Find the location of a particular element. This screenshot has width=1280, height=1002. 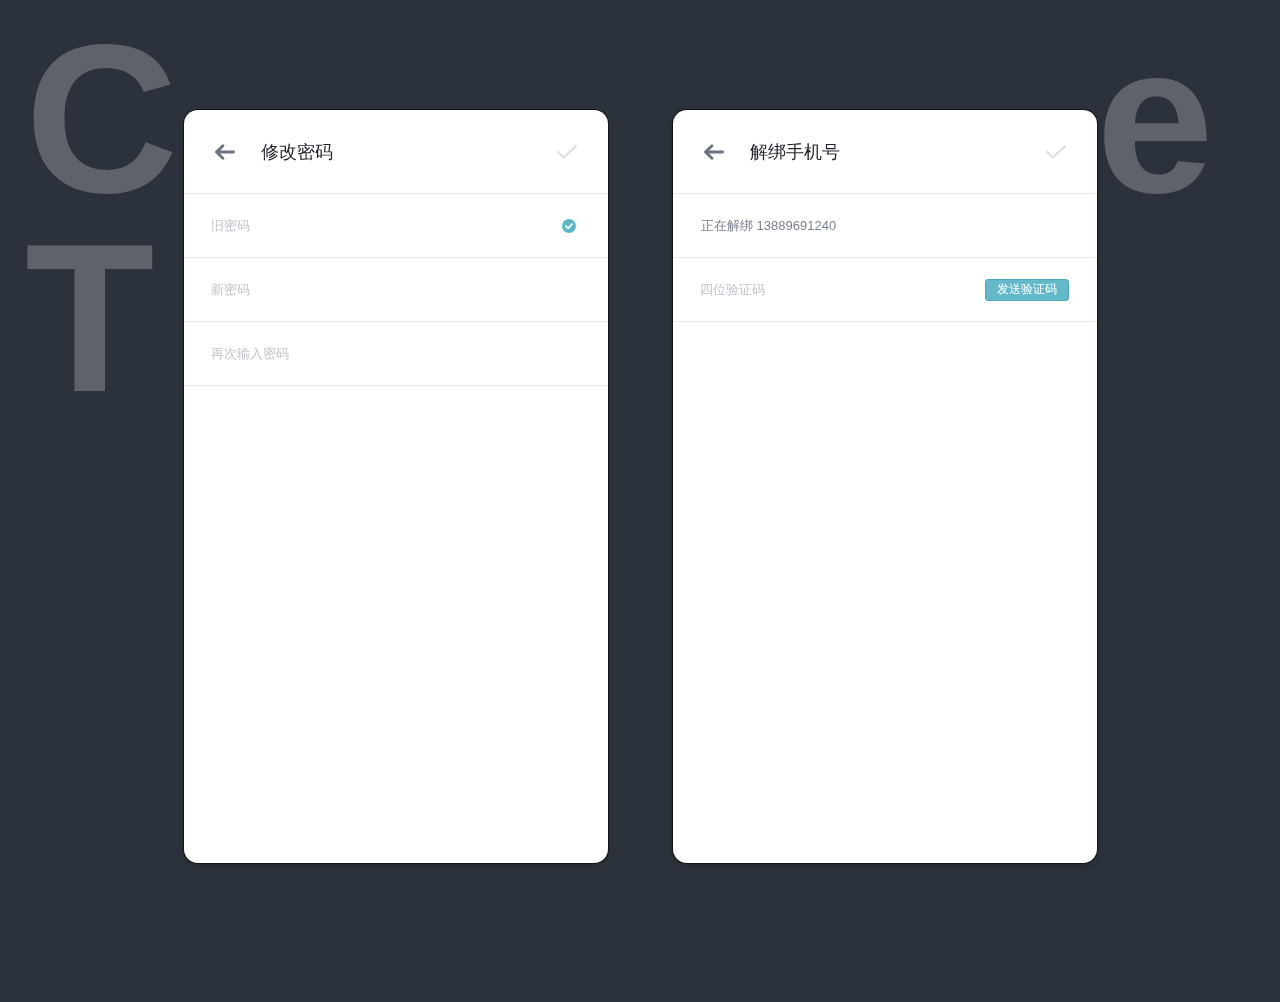

header-title: 修改密码 is located at coordinates (297, 152).